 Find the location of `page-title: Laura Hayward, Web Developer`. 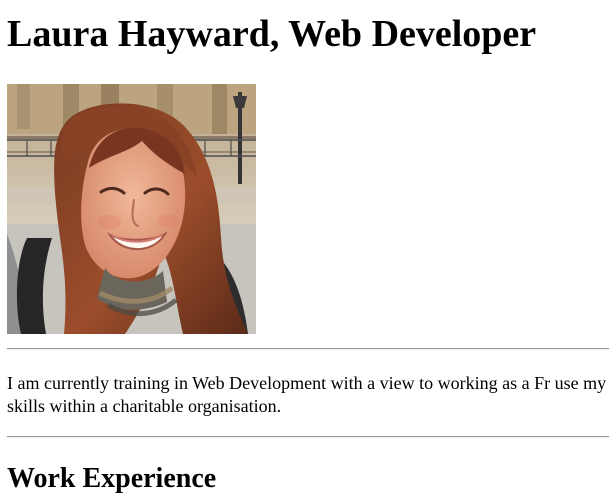

page-title: Laura Hayward, Web Developer is located at coordinates (272, 34).